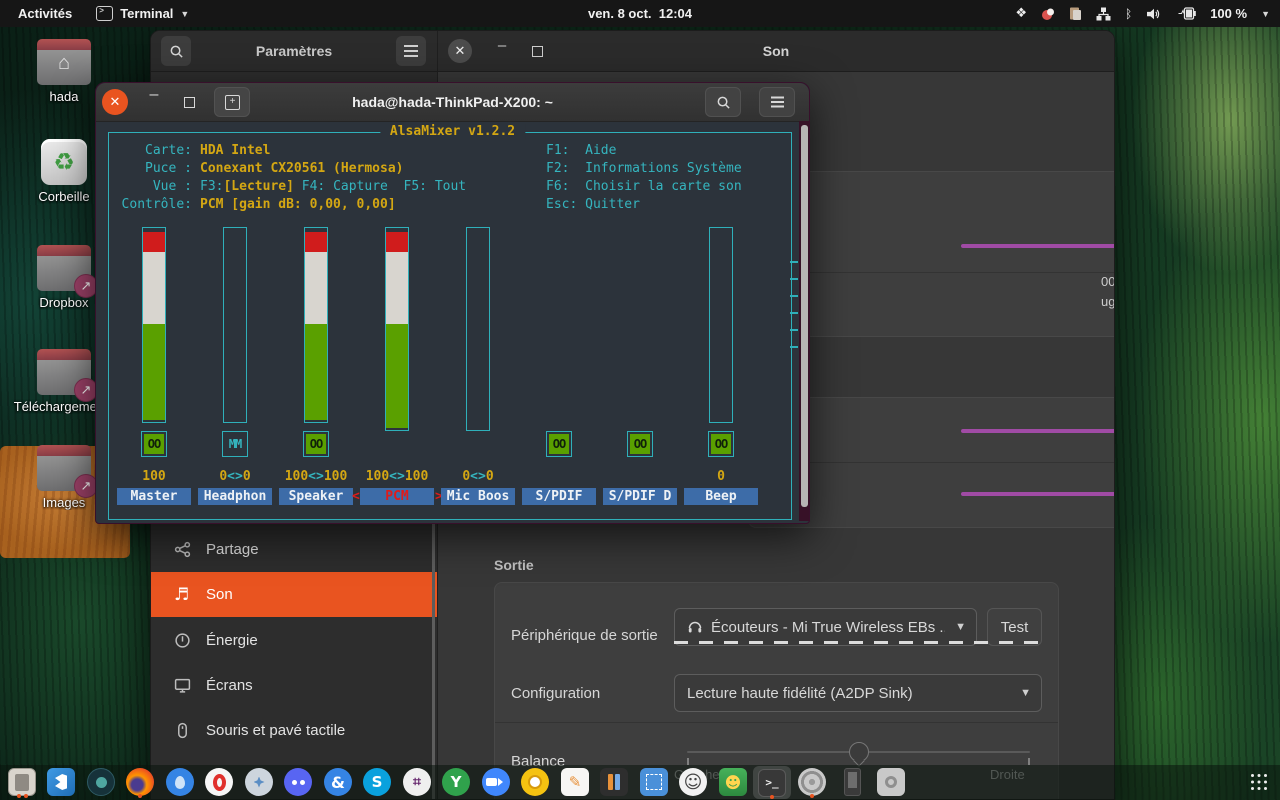 The image size is (1280, 800). What do you see at coordinates (235, 496) in the screenshot?
I see `channel-label-headphone: Headphon` at bounding box center [235, 496].